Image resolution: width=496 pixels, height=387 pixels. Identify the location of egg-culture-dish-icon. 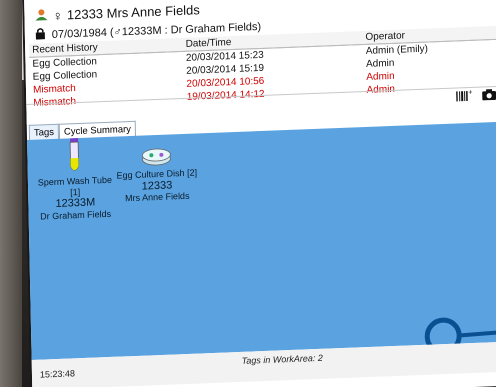
(156, 156).